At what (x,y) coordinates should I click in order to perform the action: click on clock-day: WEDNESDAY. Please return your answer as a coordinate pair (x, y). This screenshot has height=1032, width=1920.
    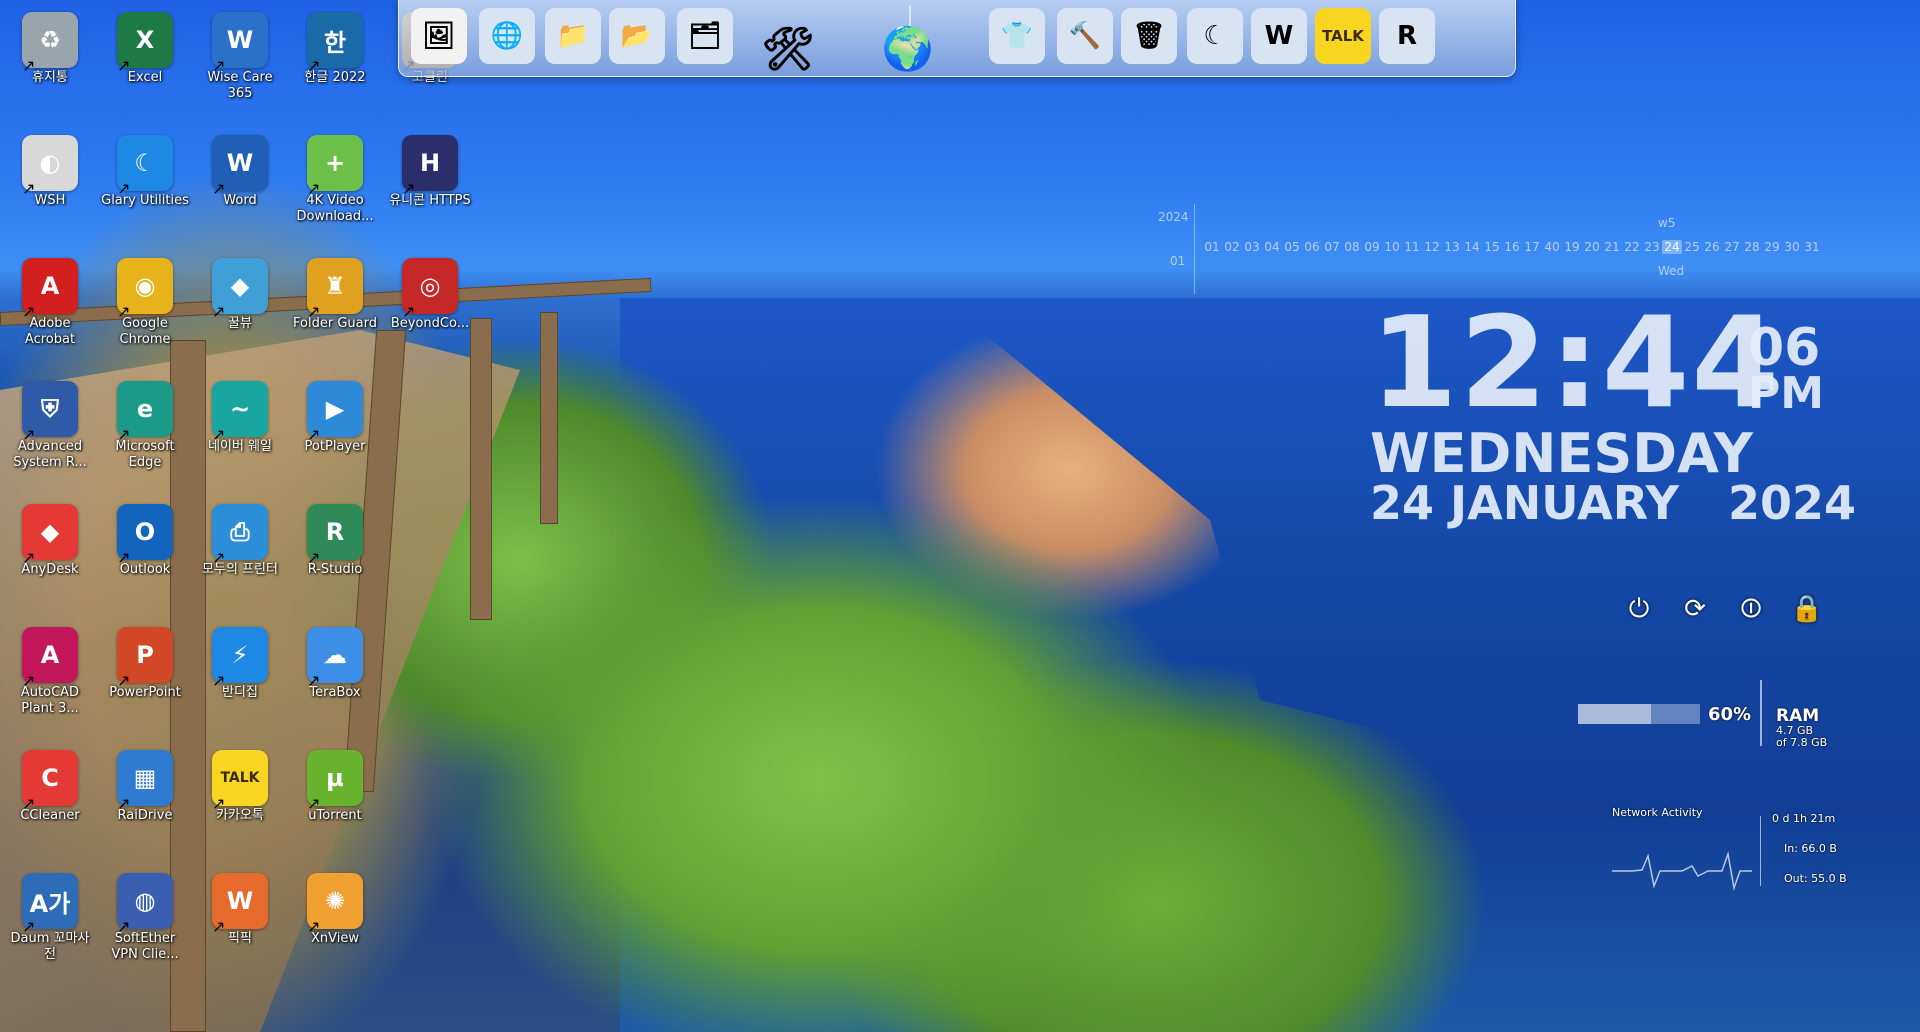
    Looking at the image, I should click on (1561, 453).